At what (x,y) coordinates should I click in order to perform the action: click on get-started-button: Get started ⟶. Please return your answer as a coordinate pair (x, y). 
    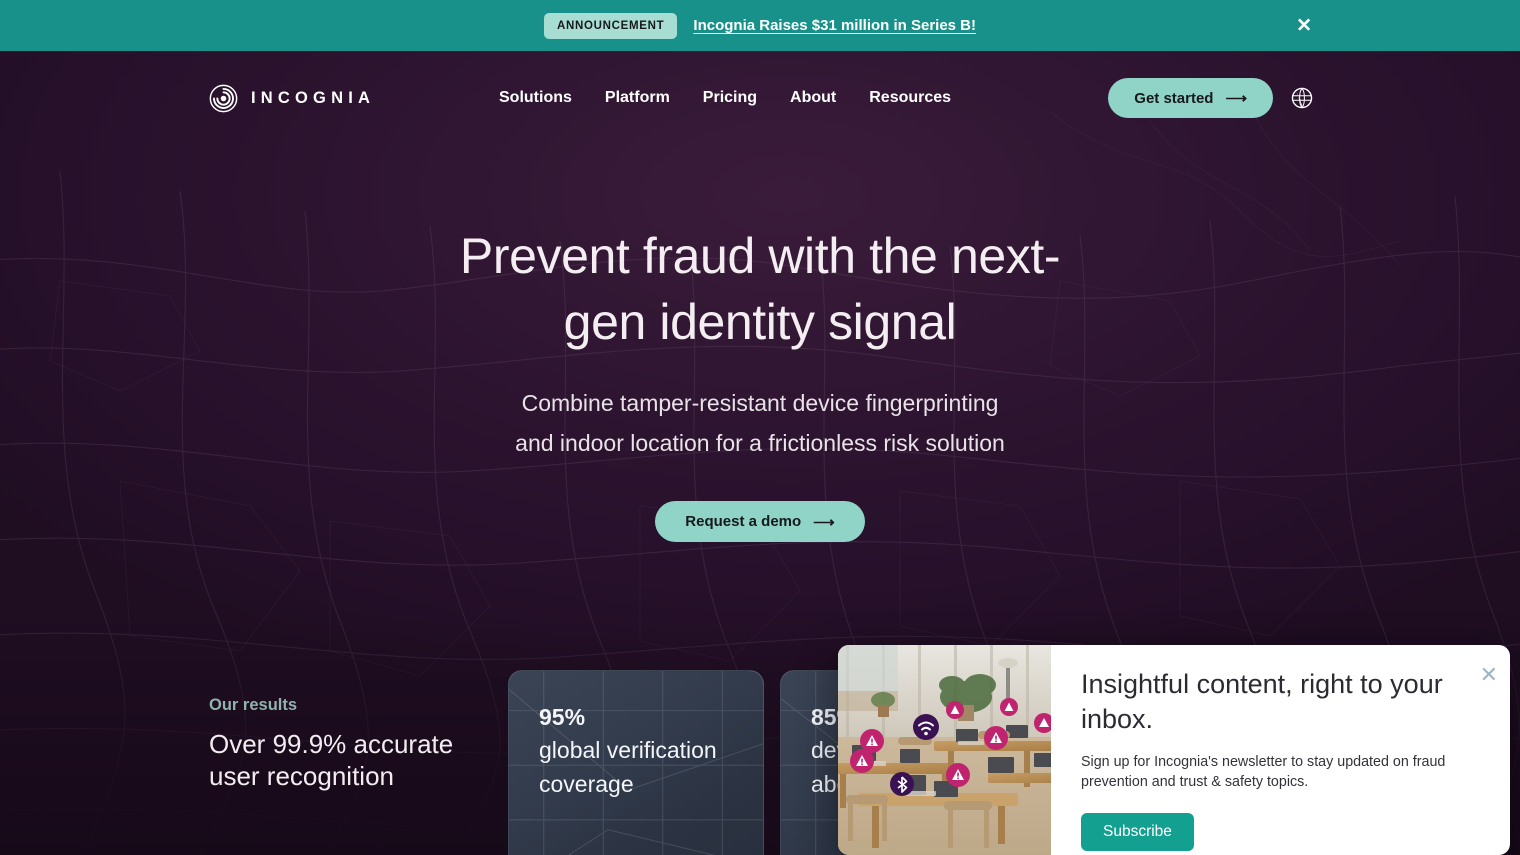
    Looking at the image, I should click on (1190, 98).